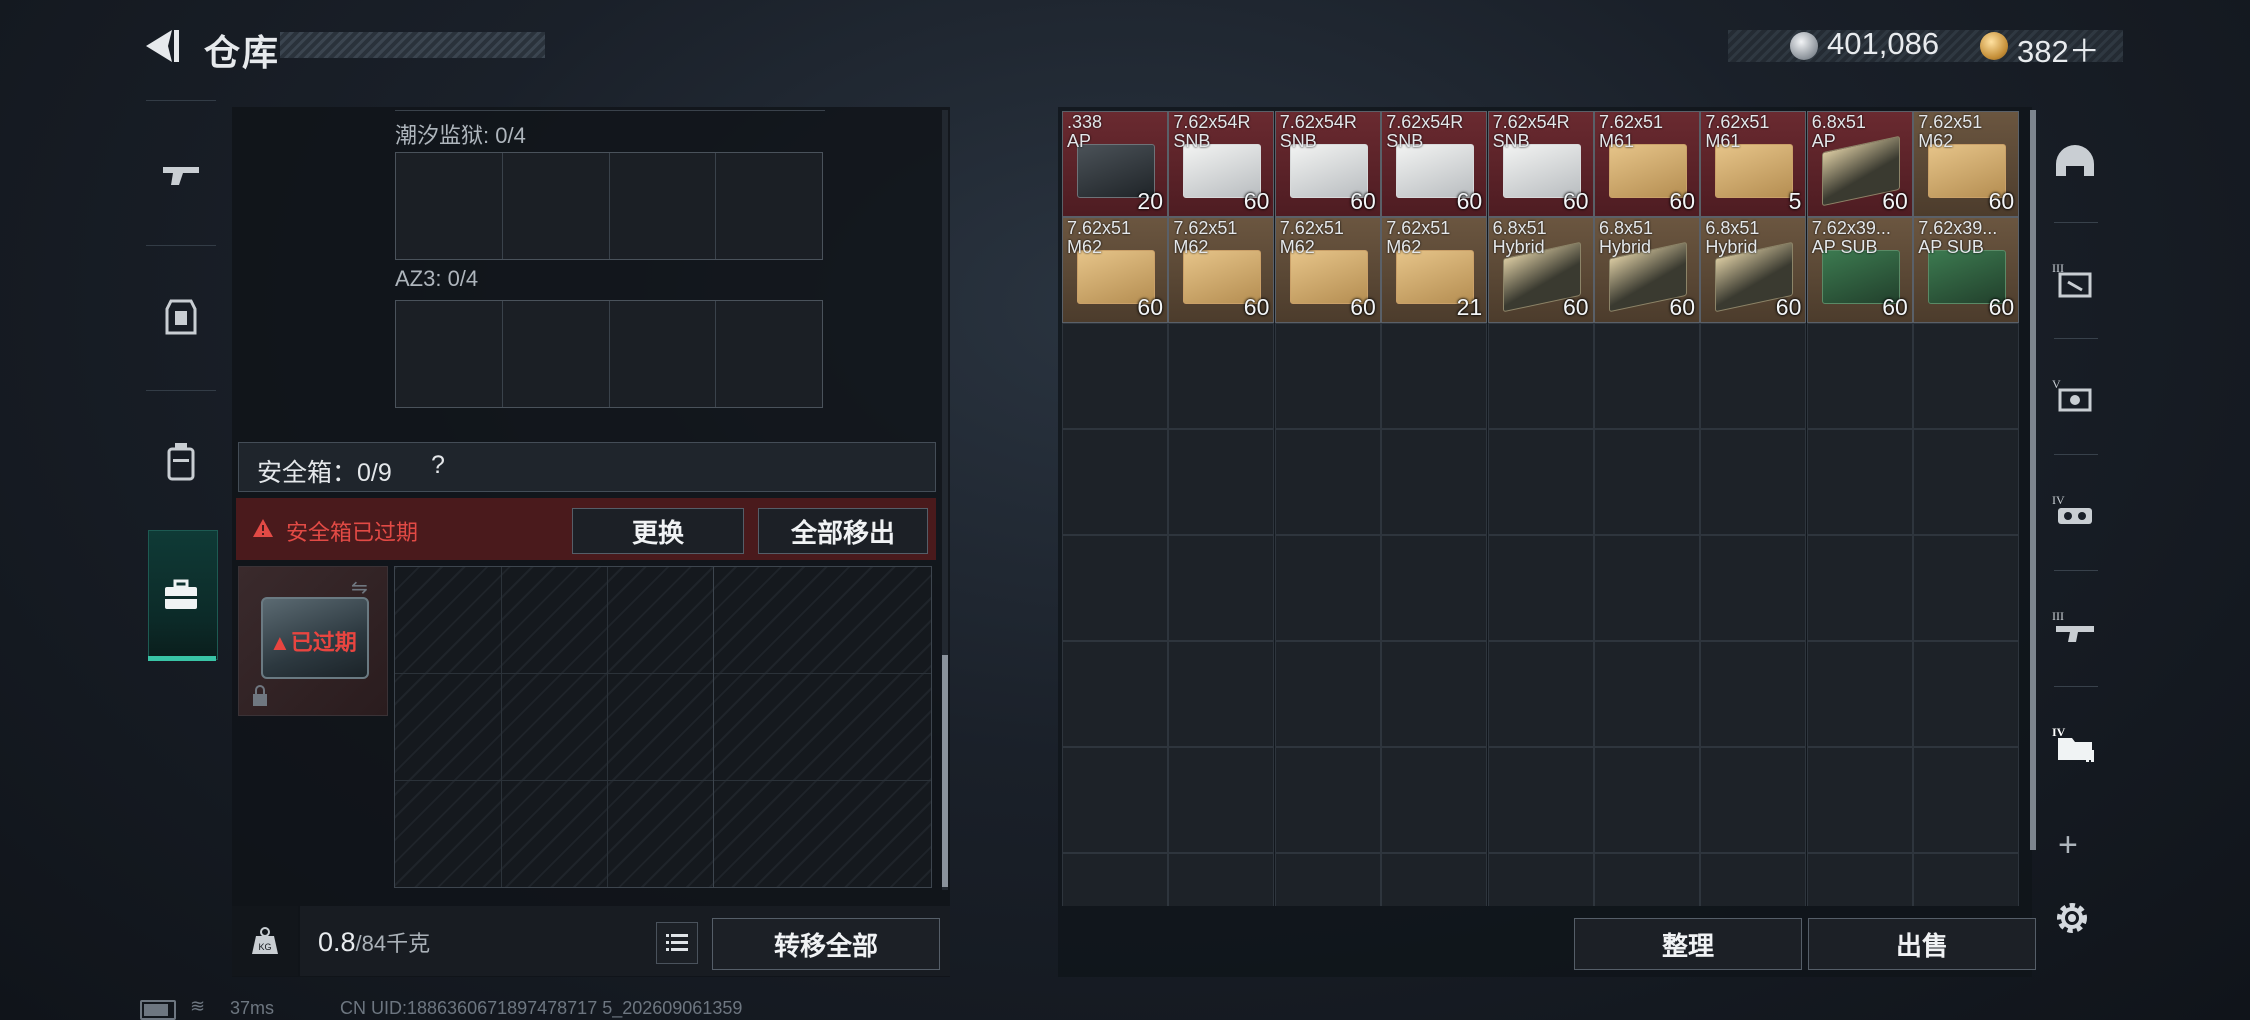 The width and height of the screenshot is (2250, 1020). I want to click on right-nav-tier-5-equip: V, so click(2075, 397).